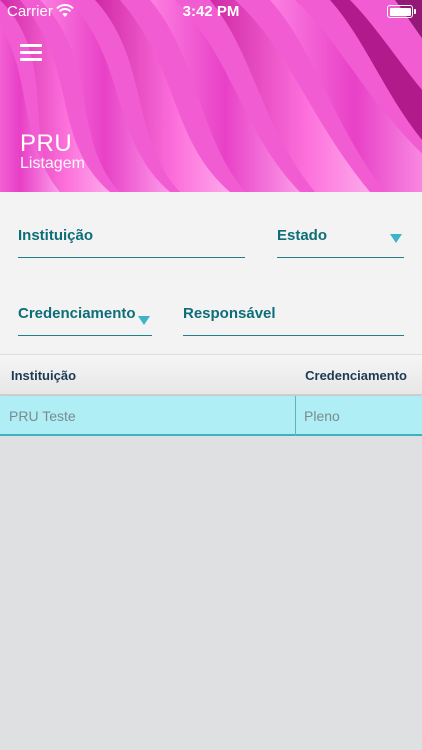 Image resolution: width=422 pixels, height=750 pixels. Describe the element at coordinates (295, 416) in the screenshot. I see `column-divider` at that location.